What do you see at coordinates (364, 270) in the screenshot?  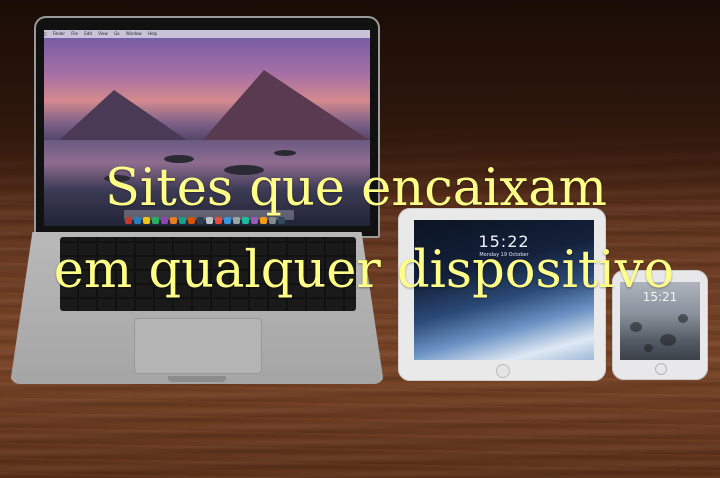 I see `caption-line-2: em qualquer dispositivo` at bounding box center [364, 270].